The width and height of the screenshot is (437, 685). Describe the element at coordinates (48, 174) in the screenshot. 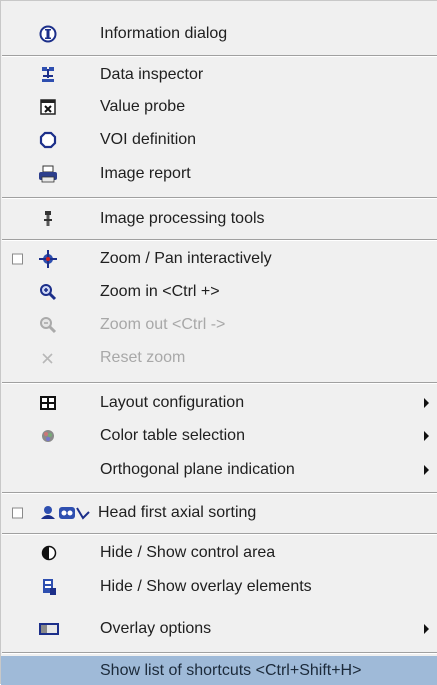

I see `printer-icon` at that location.